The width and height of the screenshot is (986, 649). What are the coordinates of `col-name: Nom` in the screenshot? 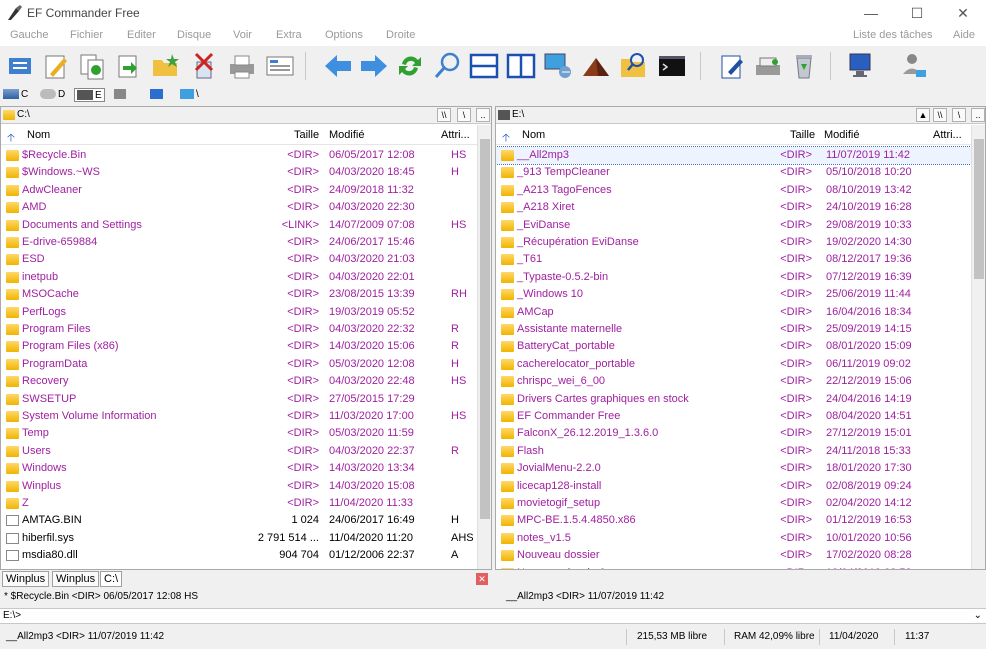 It's located at (533, 135).